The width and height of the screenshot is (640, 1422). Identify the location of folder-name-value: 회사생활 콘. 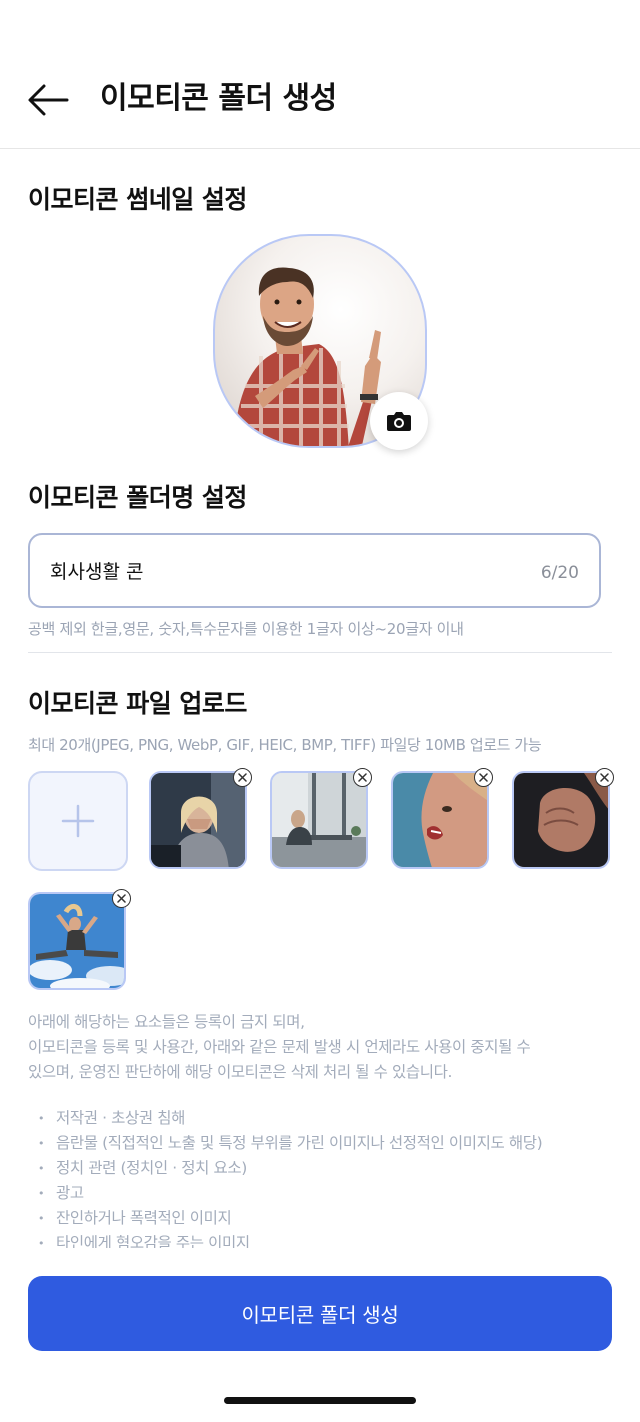
(97, 572).